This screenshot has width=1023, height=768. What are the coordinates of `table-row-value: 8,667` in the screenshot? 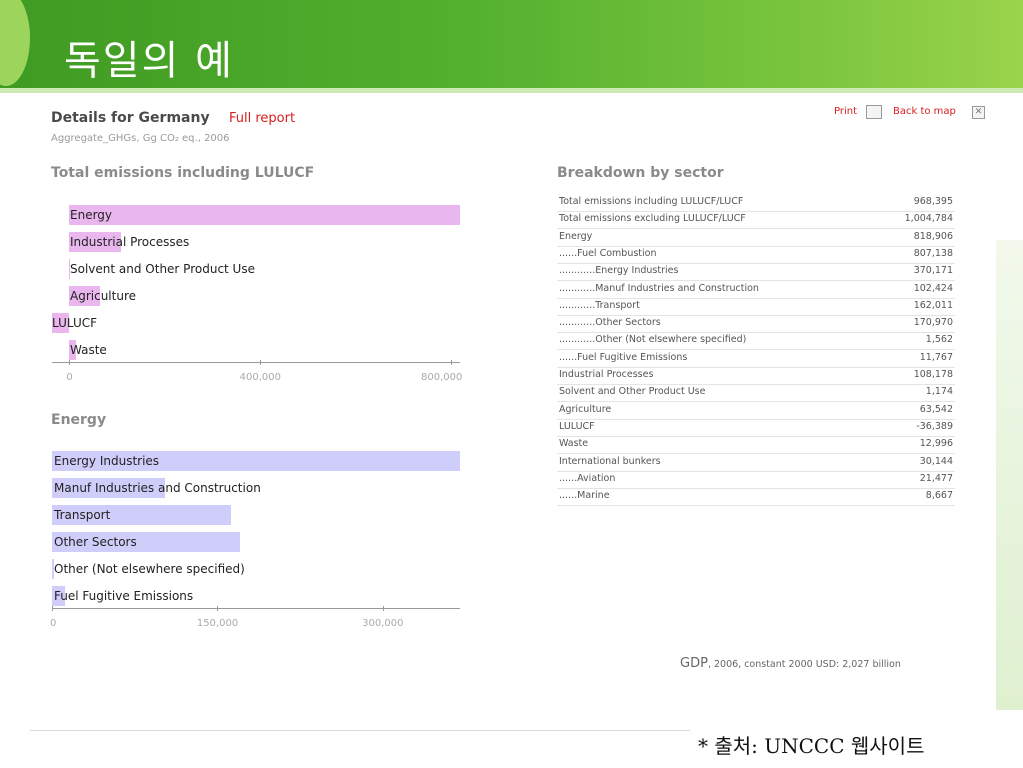 It's located at (939, 496).